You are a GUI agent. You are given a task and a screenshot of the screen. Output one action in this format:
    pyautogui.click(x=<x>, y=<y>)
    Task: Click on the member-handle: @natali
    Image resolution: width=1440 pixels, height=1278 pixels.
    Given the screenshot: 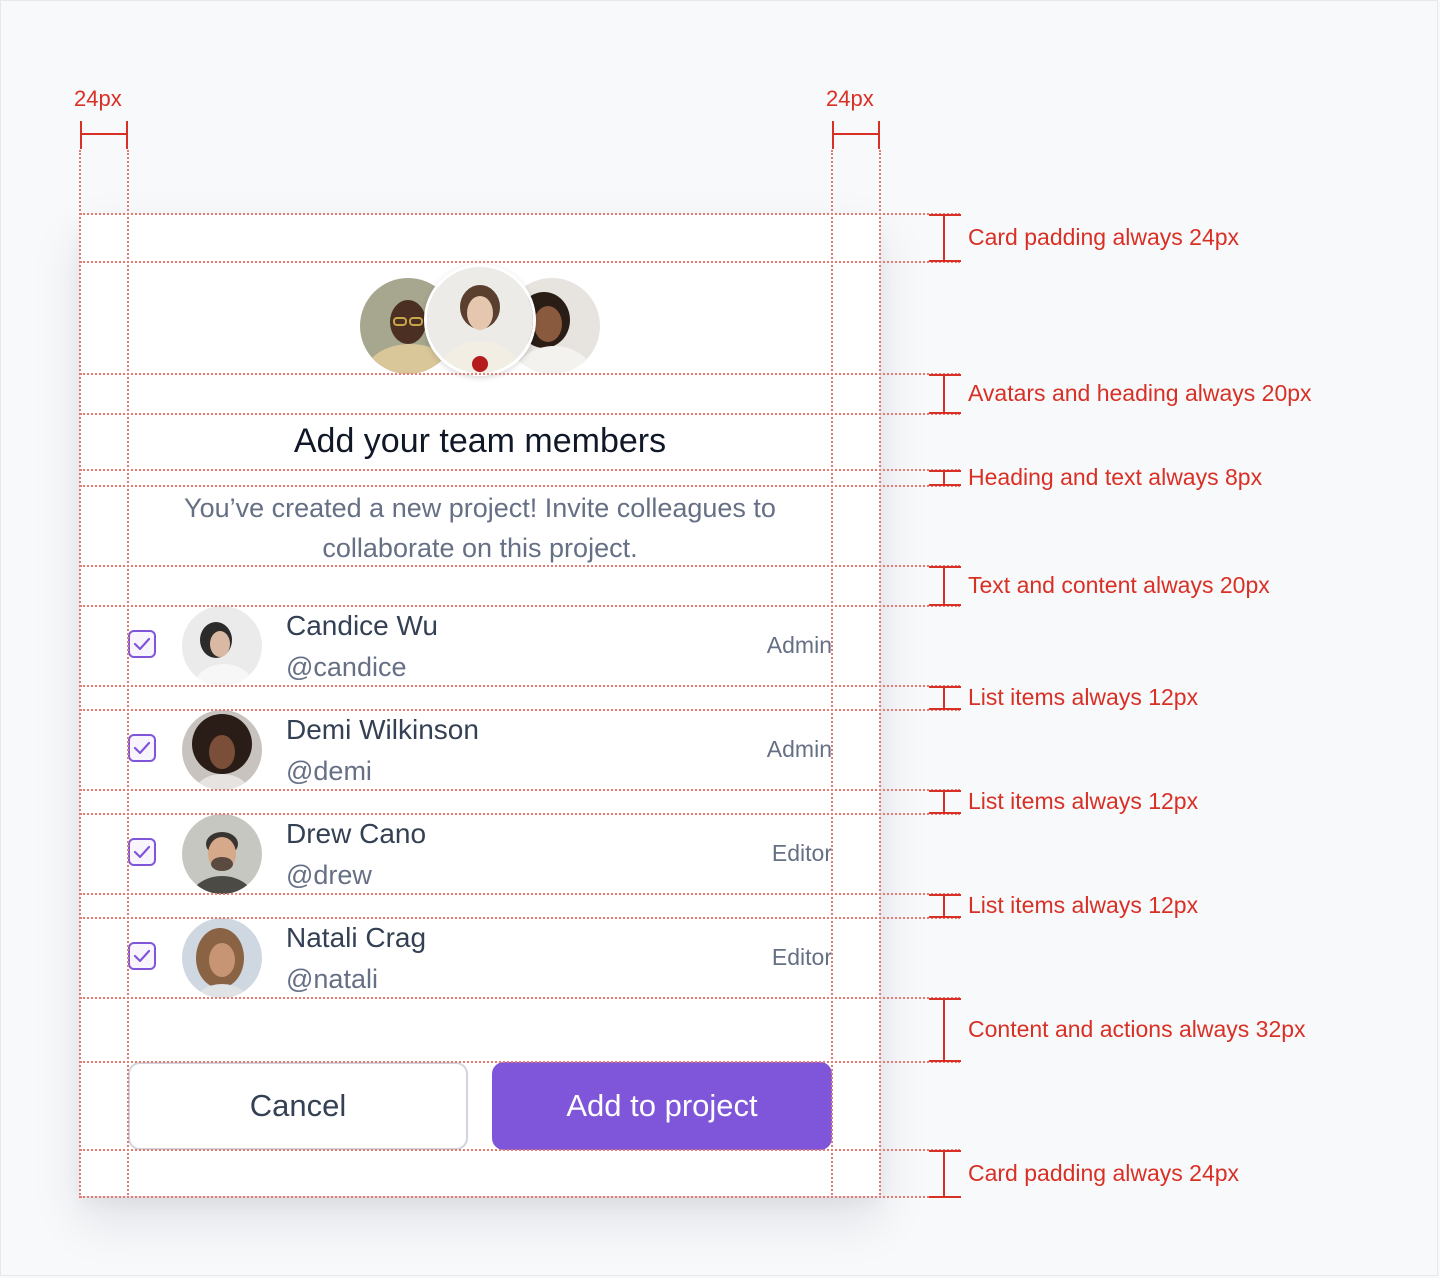 What is the action you would take?
    pyautogui.click(x=332, y=979)
    